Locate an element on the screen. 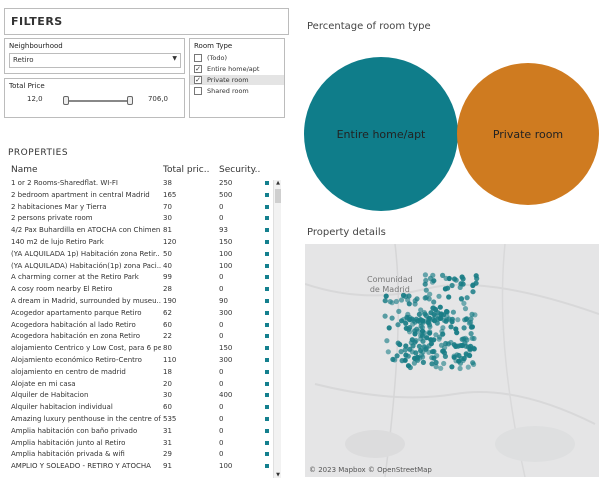 Image resolution: width=615 pixels, height=486 pixels. table-row: Acogedora habitación en zona Retiro 22 0 is located at coordinates (150, 336).